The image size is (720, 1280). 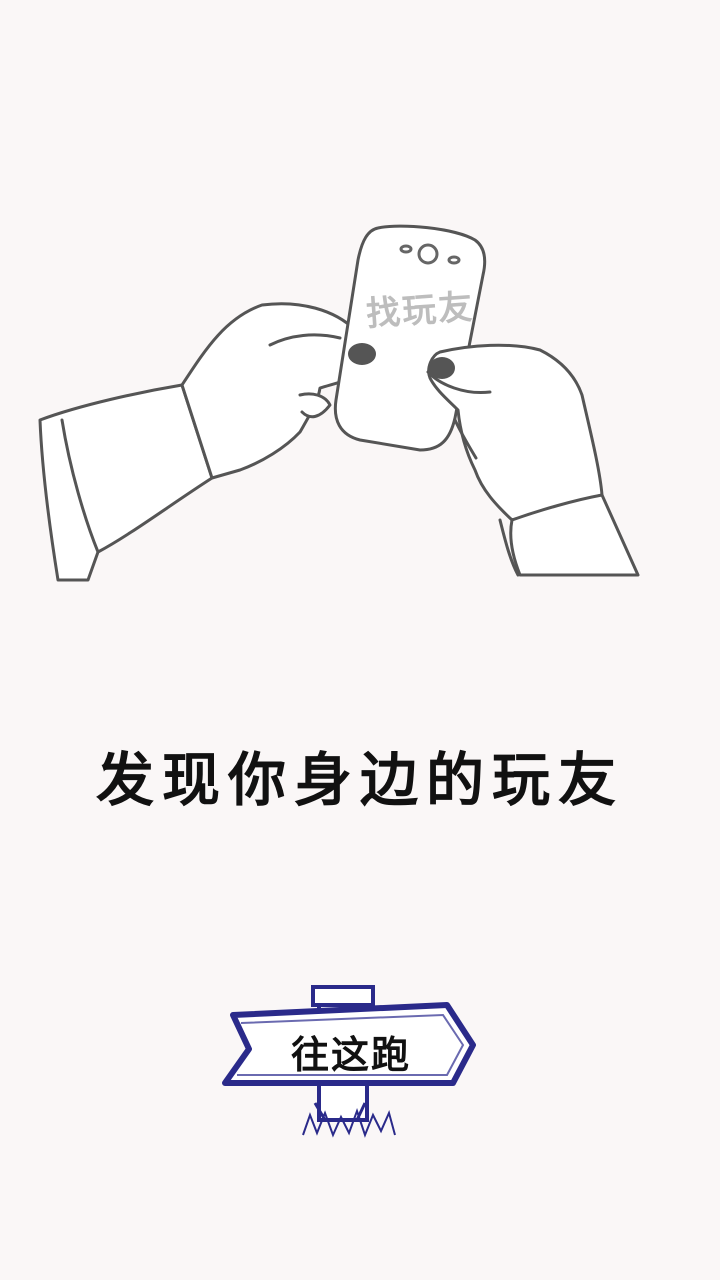 What do you see at coordinates (420, 311) in the screenshot?
I see `phone-sticker-label: 找玩友` at bounding box center [420, 311].